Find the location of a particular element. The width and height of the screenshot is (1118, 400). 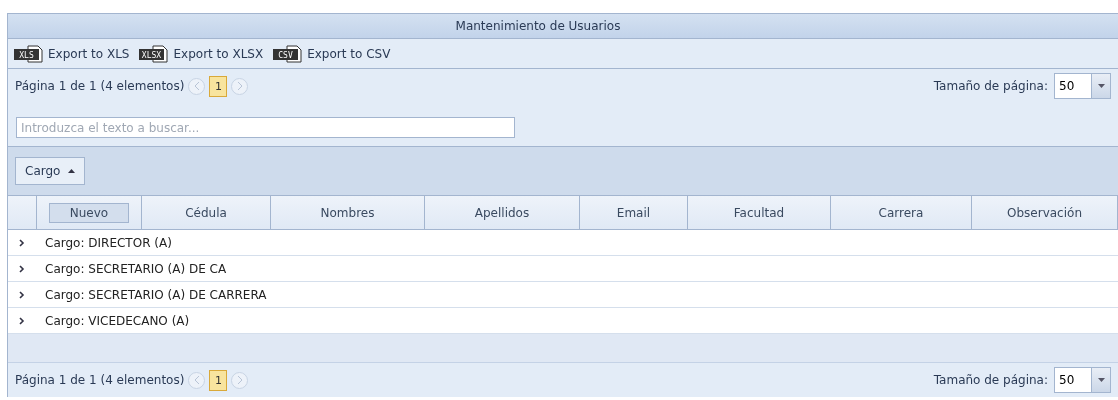

group-row-label: Cargo: SECRETARIO (A) DE CA is located at coordinates (136, 268).